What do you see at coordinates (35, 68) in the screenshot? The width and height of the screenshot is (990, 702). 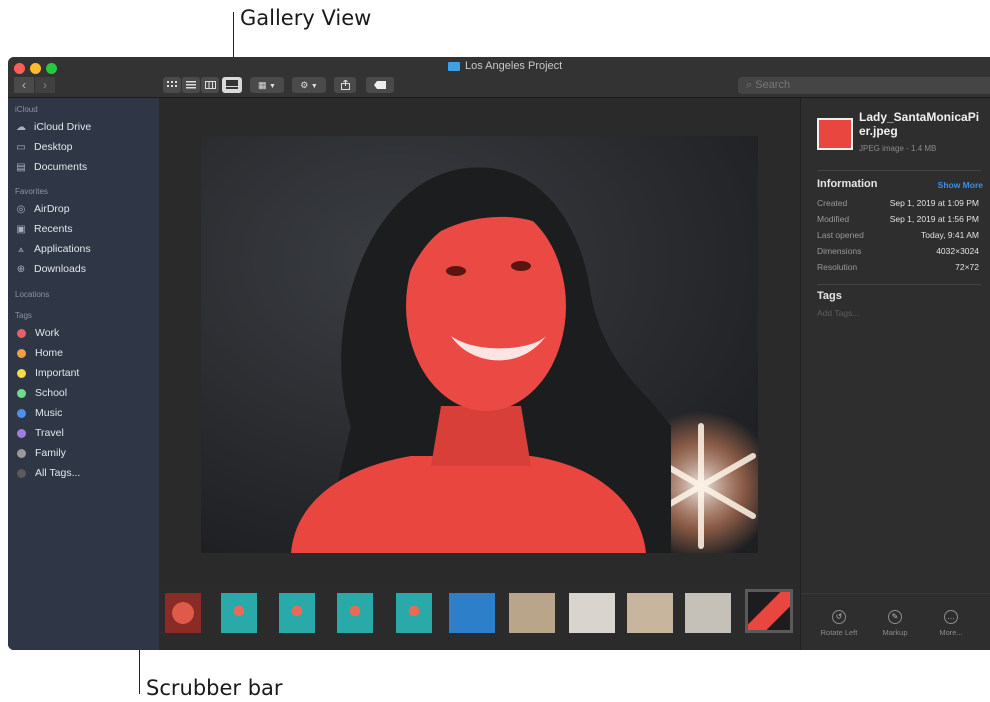 I see `minimize-window-button` at bounding box center [35, 68].